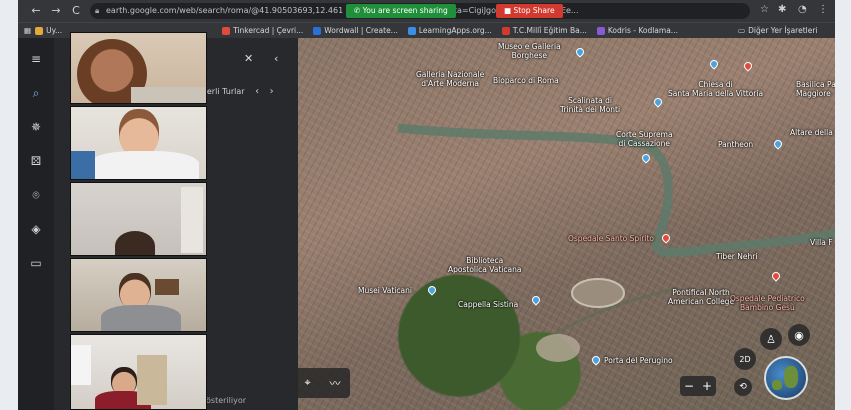  I want to click on background-window, so click(81, 365).